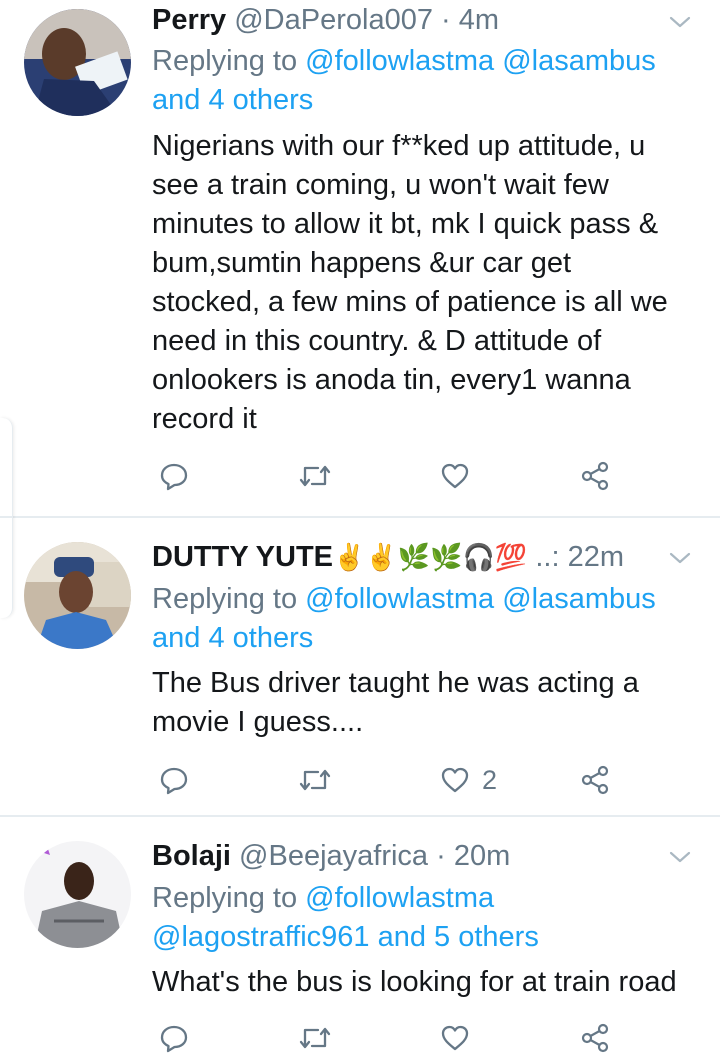 The image size is (720, 1061). What do you see at coordinates (430, 557) in the screenshot?
I see `name-emoji: ✌✌🌿🌿🎧💯` at bounding box center [430, 557].